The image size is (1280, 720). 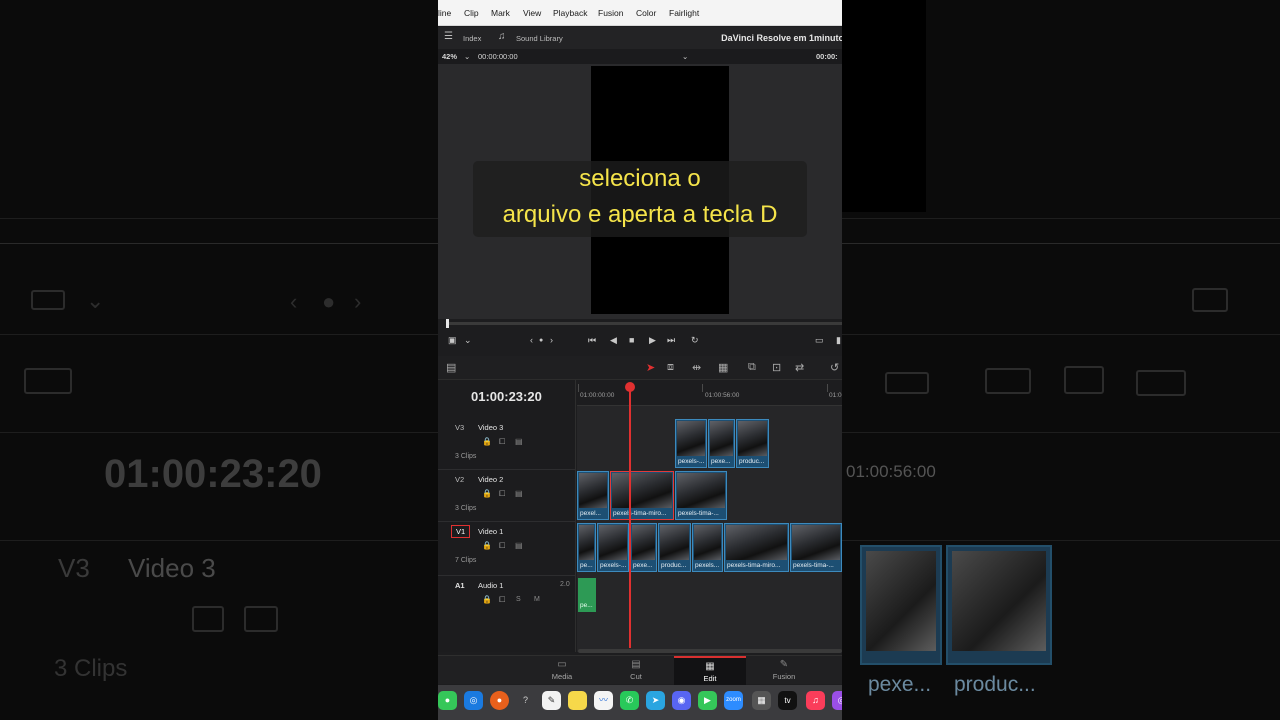 I want to click on messages-icon: ●, so click(x=447, y=700).